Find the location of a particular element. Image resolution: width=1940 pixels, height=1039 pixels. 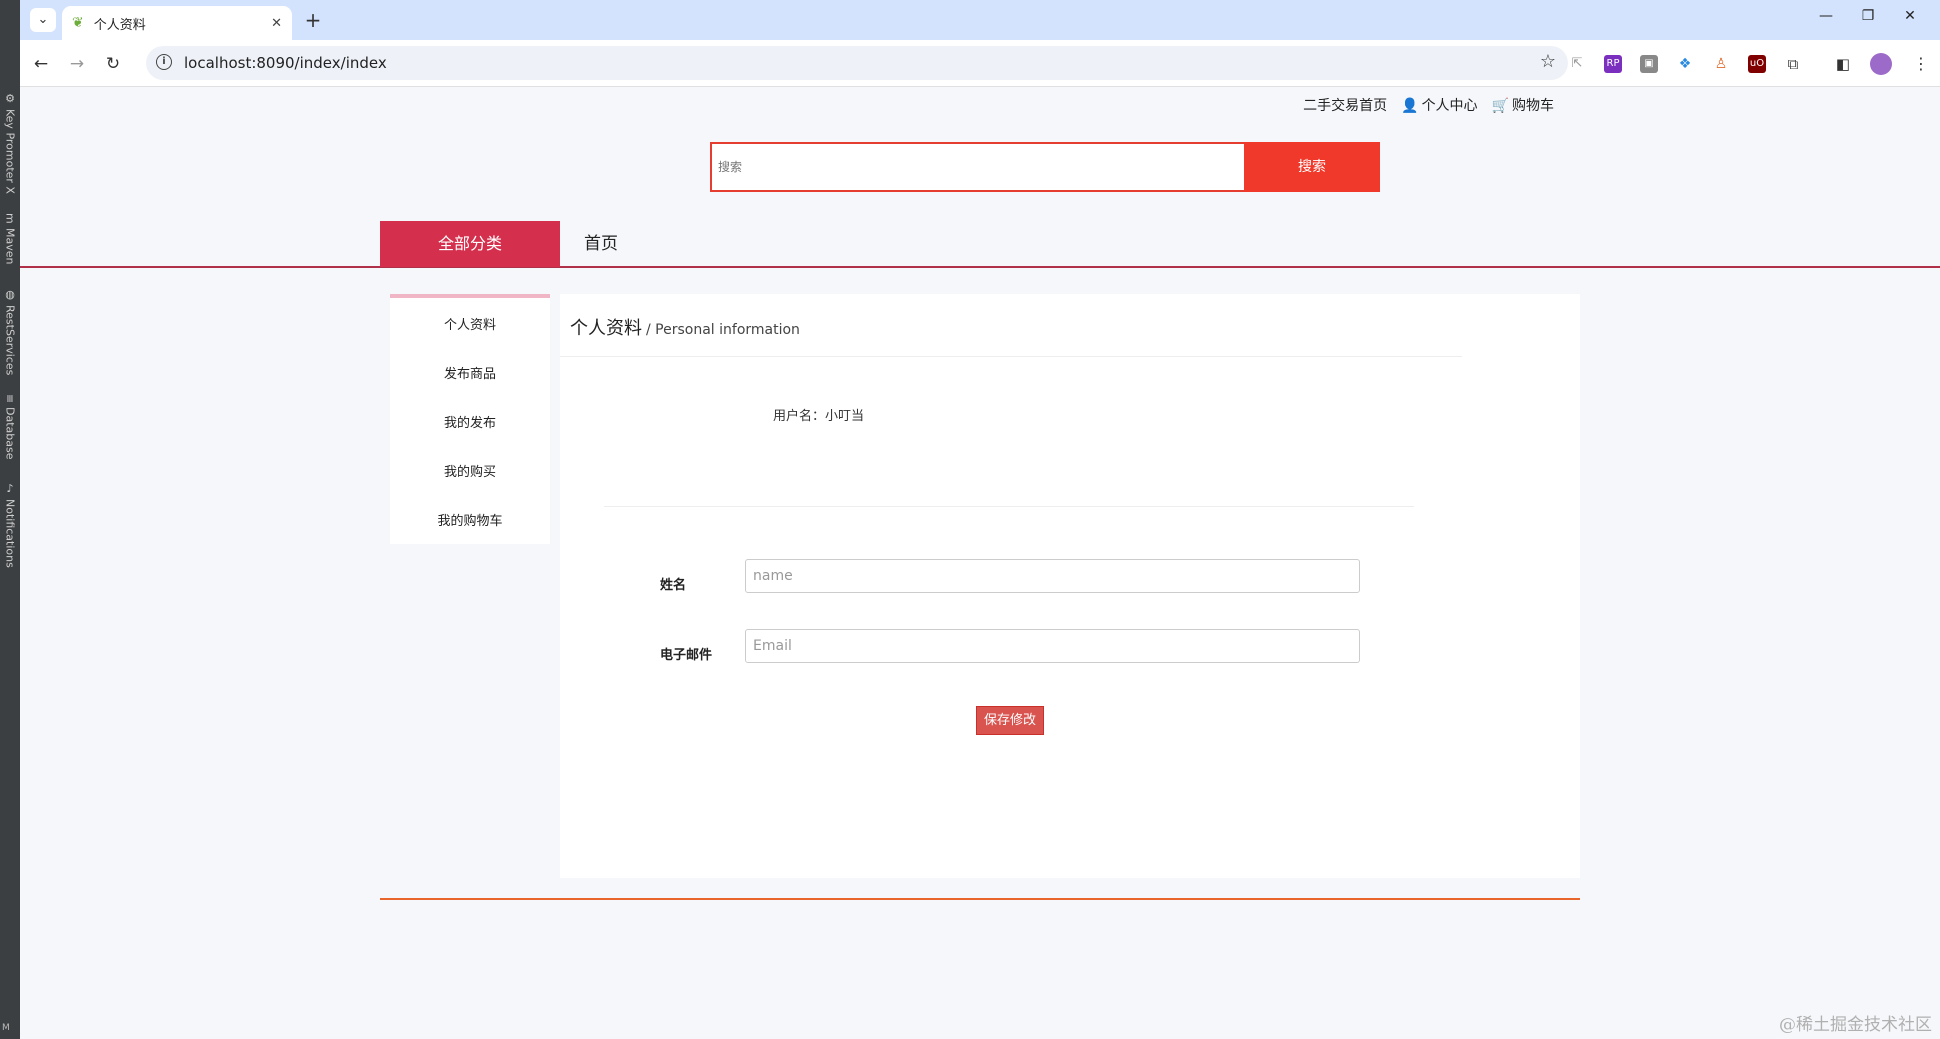

sidebar-item-publish: 发布商品 is located at coordinates (470, 374).